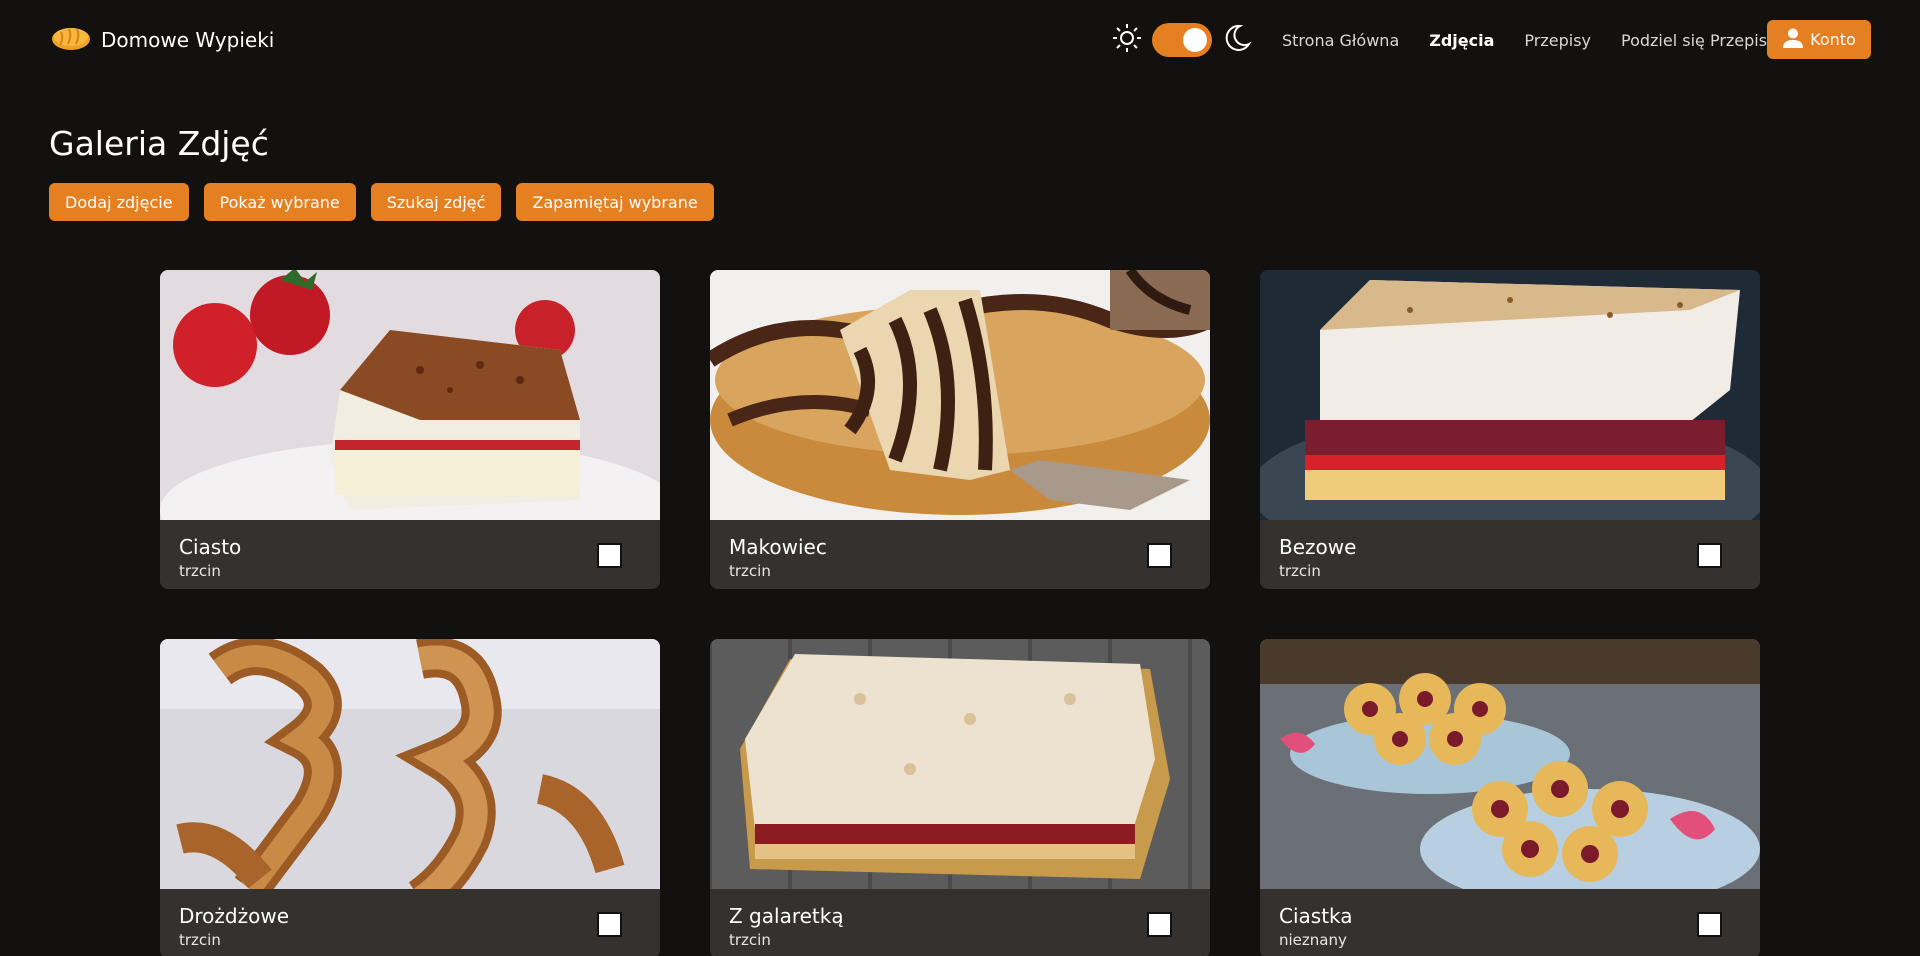 This screenshot has width=1920, height=956. What do you see at coordinates (210, 547) in the screenshot?
I see `card-title: Ciasto` at bounding box center [210, 547].